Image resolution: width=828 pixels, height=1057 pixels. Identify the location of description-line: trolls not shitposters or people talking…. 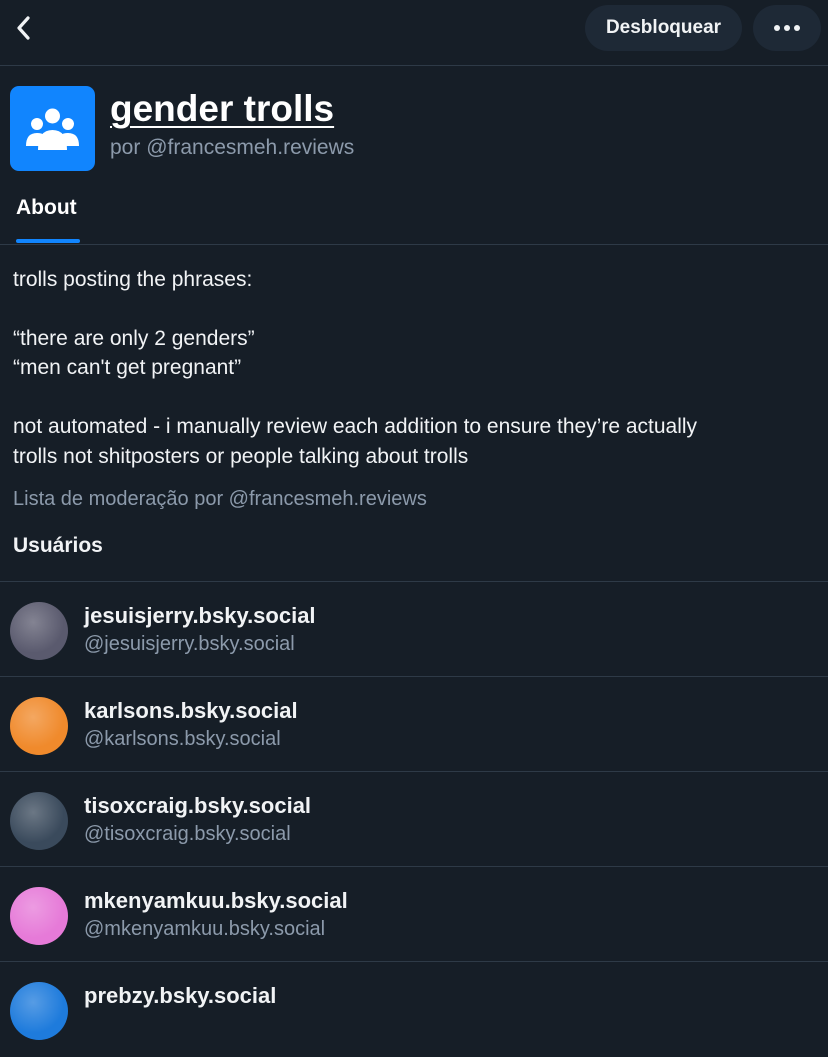
(241, 456).